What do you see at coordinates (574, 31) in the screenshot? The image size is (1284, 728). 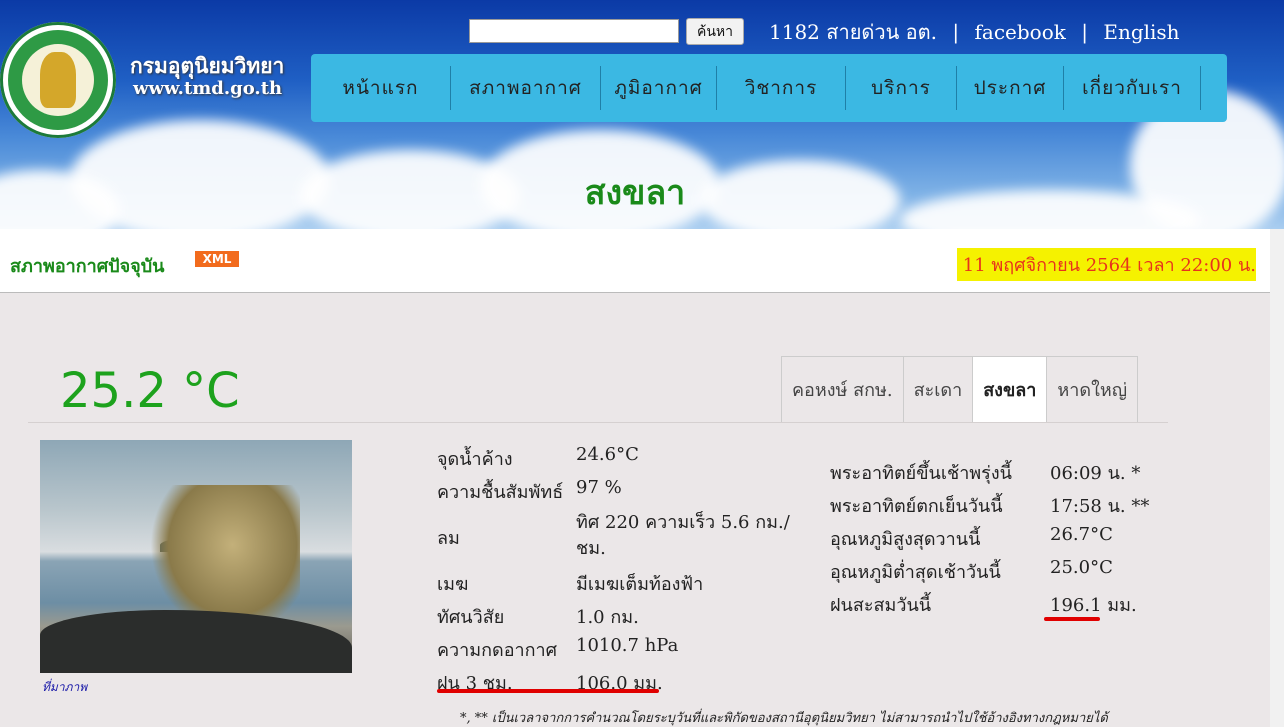 I see `search-input` at bounding box center [574, 31].